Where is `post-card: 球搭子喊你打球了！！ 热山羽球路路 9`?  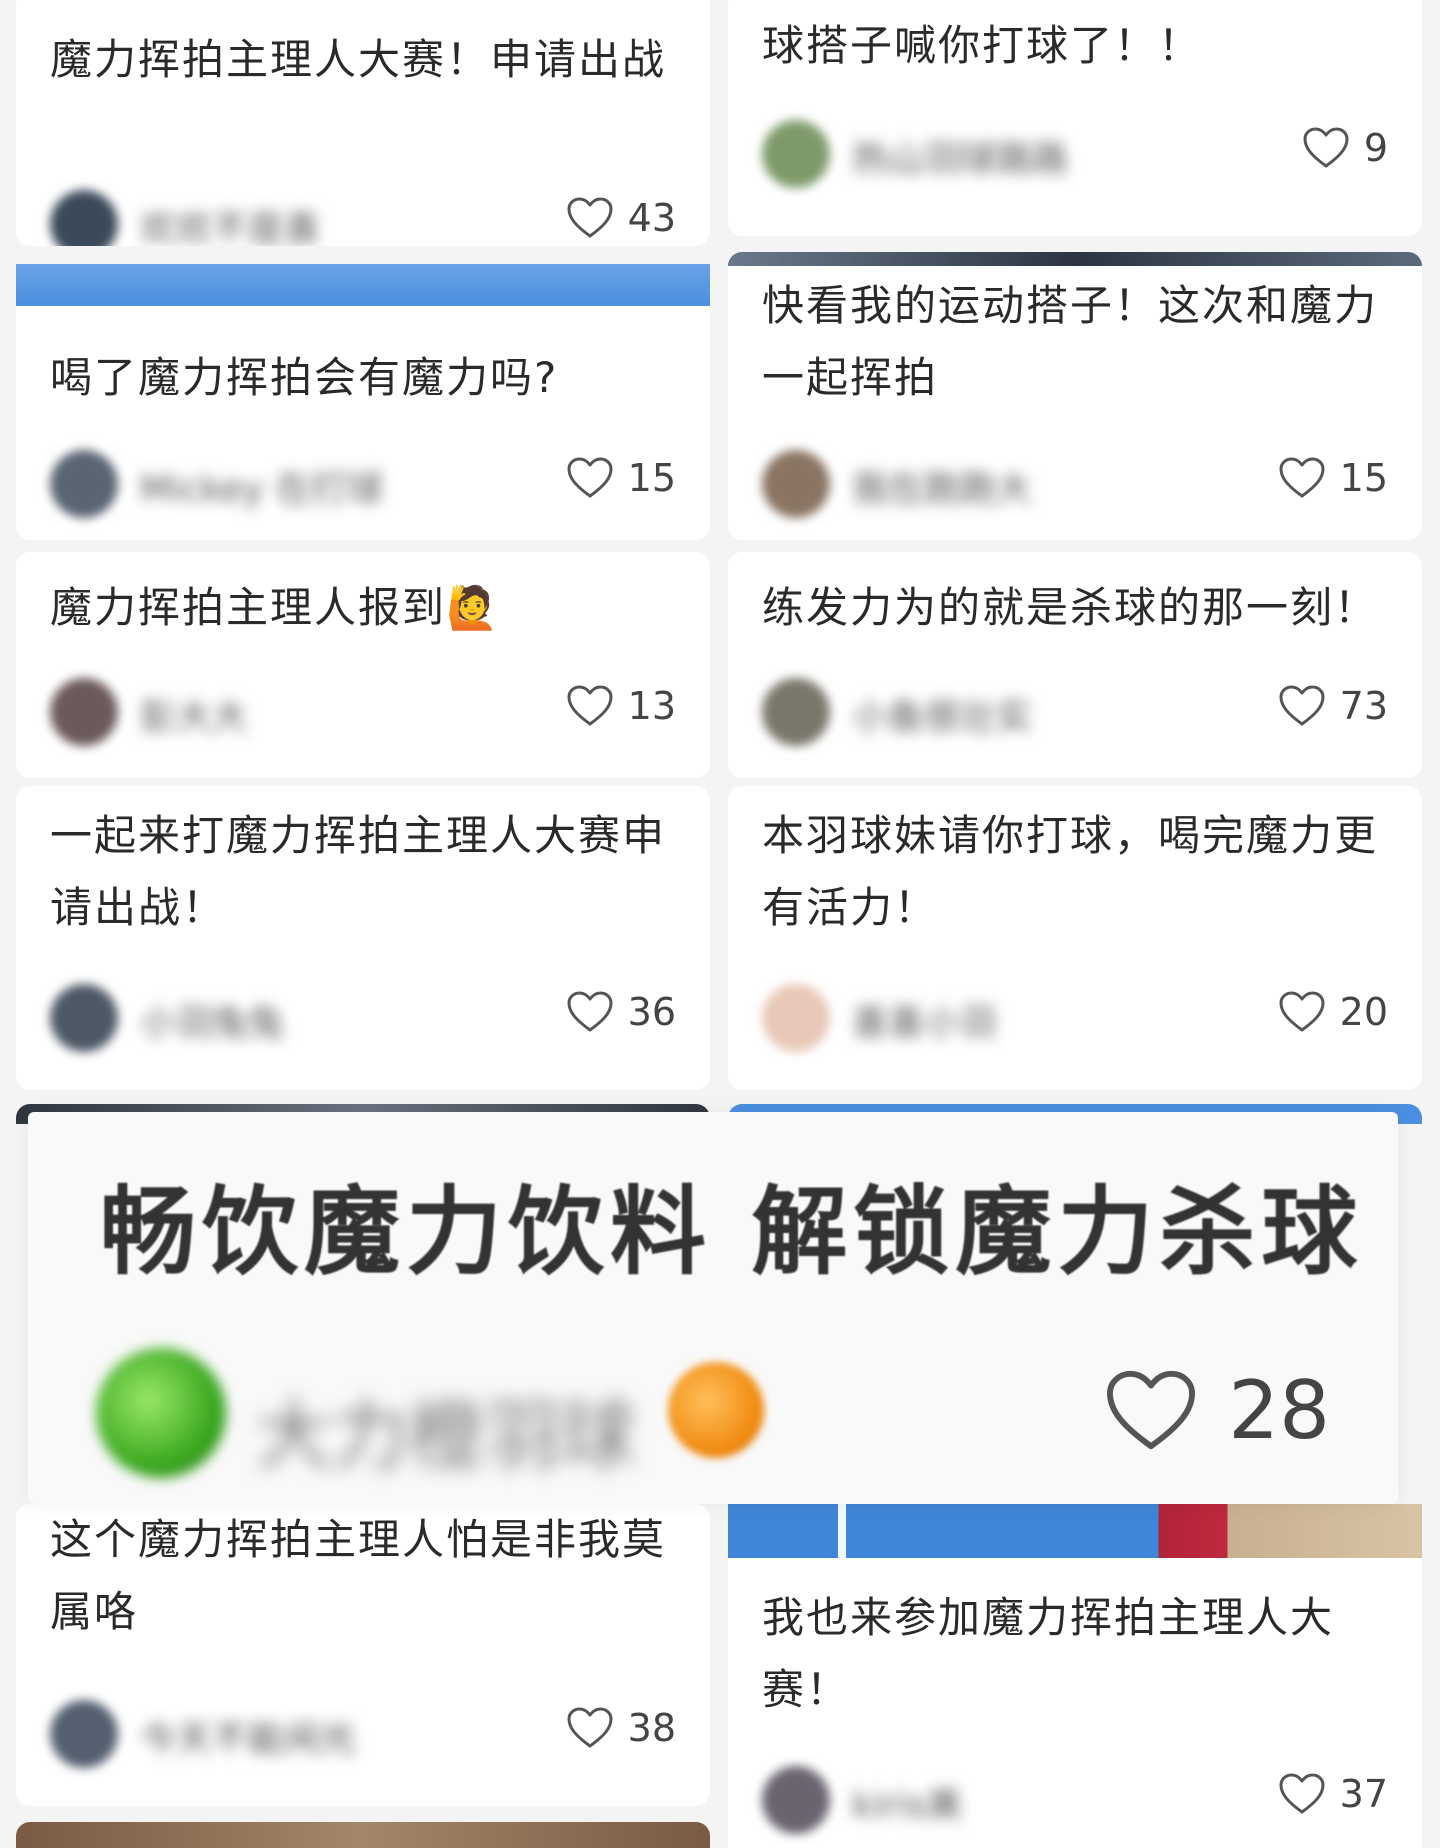
post-card: 球搭子喊你打球了！！ 热山羽球路路 9 is located at coordinates (1075, 118).